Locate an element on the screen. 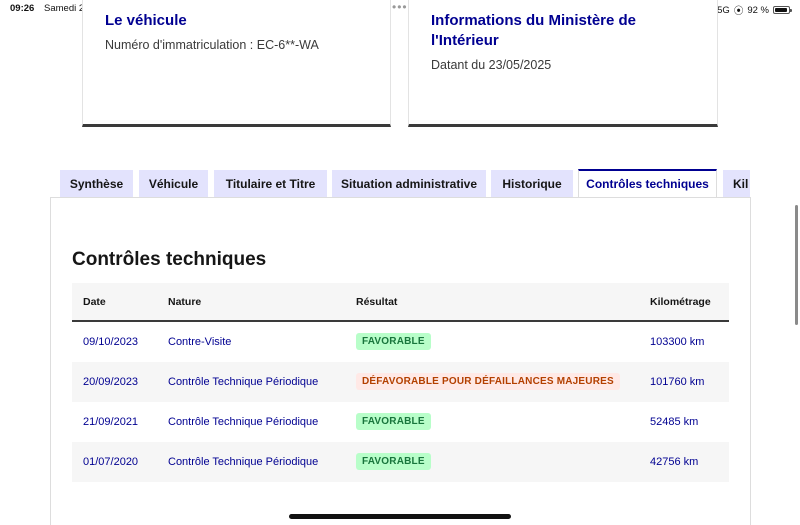 This screenshot has height=525, width=800. multitasking-dots-icon: ••• is located at coordinates (400, 7).